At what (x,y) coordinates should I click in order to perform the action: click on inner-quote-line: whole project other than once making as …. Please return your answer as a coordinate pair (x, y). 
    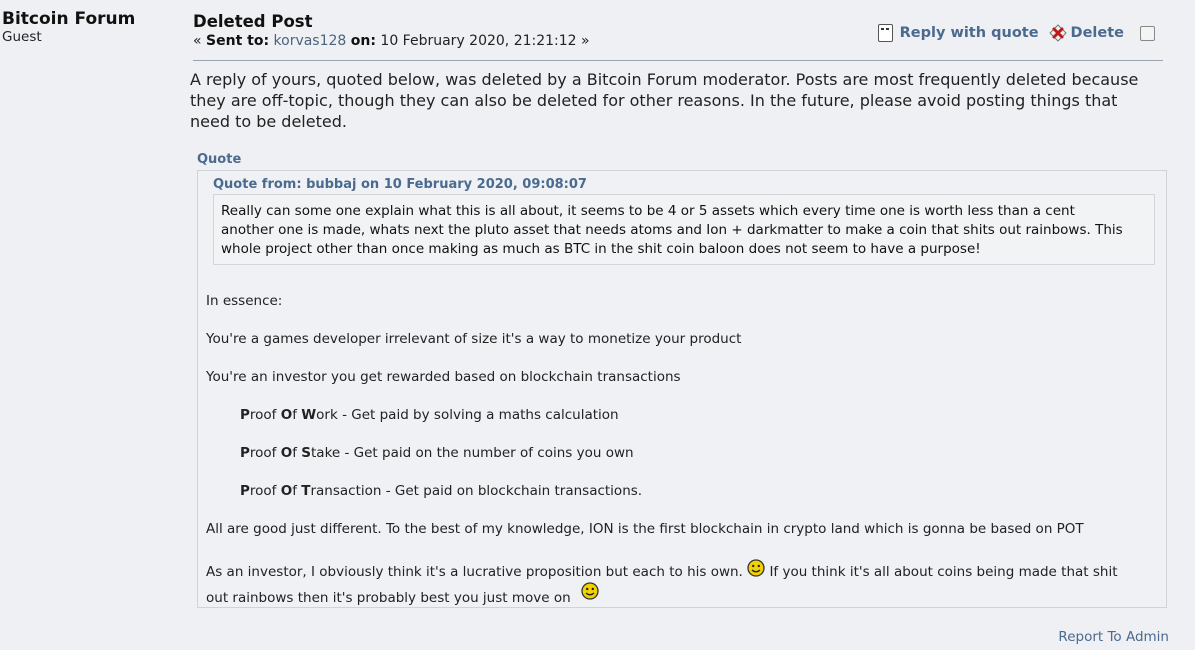
    Looking at the image, I should click on (601, 249).